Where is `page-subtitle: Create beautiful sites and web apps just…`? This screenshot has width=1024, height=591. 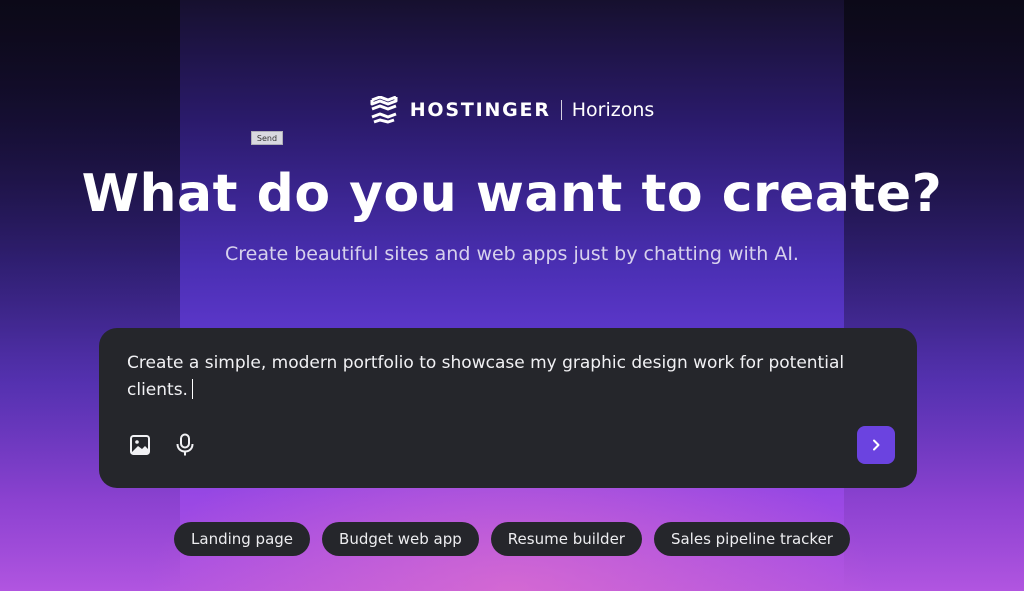
page-subtitle: Create beautiful sites and web apps just… is located at coordinates (512, 254).